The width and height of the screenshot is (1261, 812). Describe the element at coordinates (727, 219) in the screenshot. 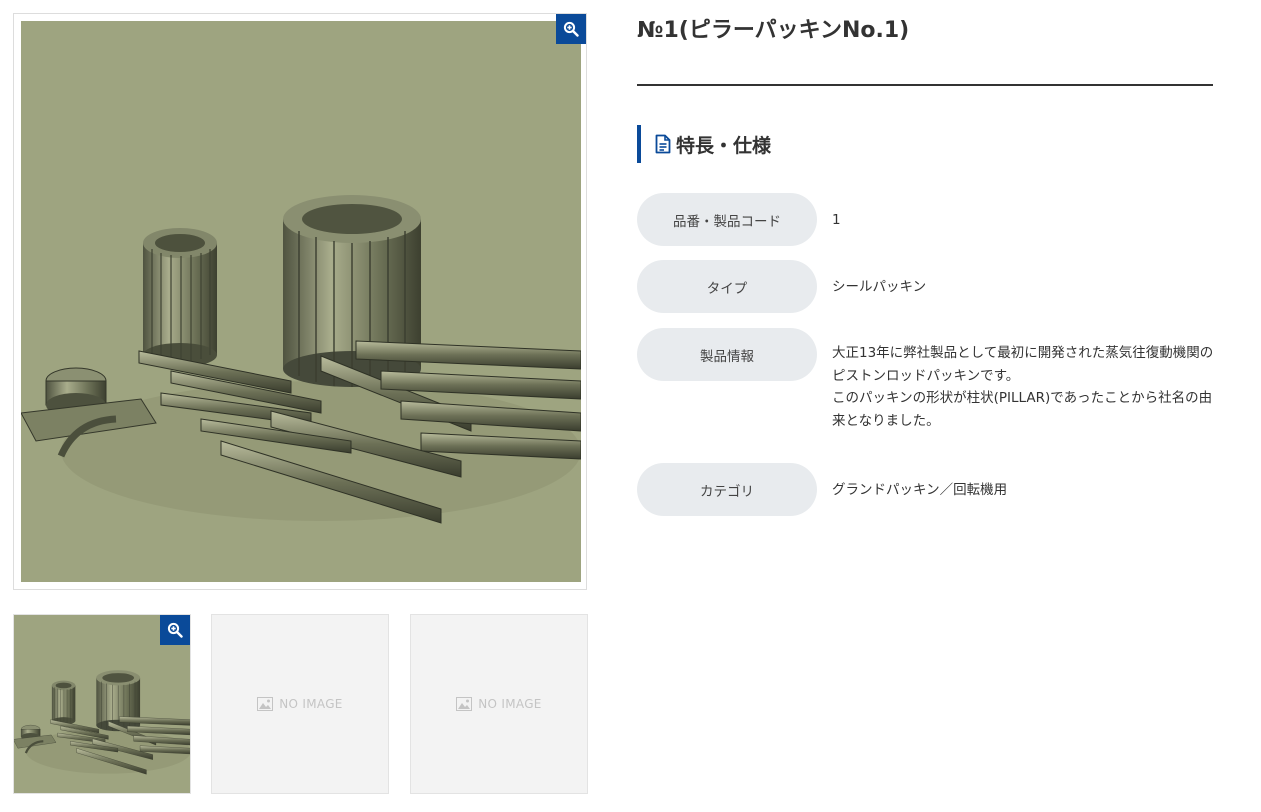

I see `spec-label: 品番・製品コード` at that location.